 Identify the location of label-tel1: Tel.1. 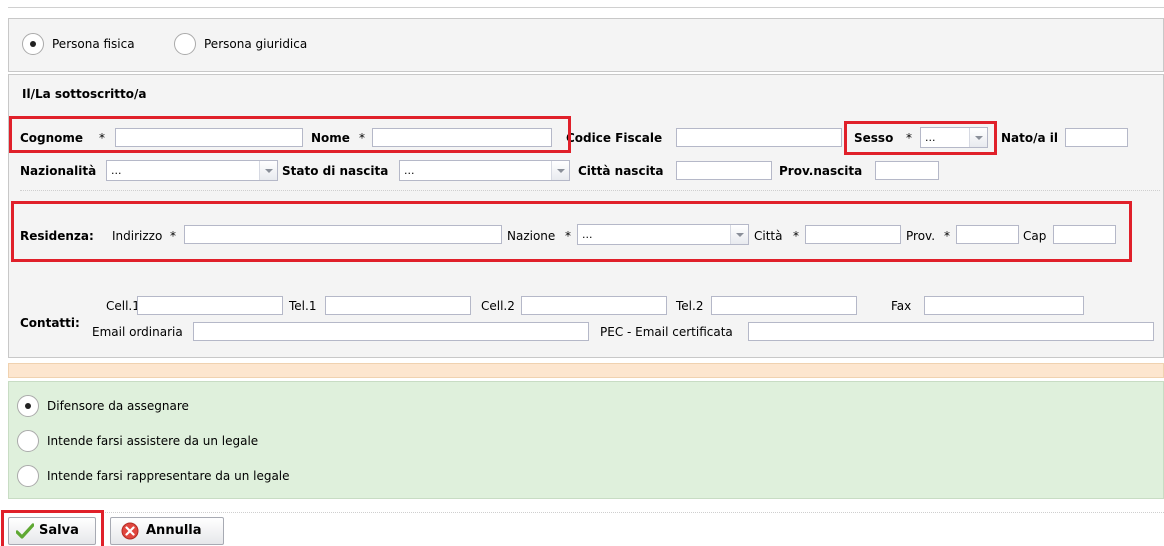
(303, 306).